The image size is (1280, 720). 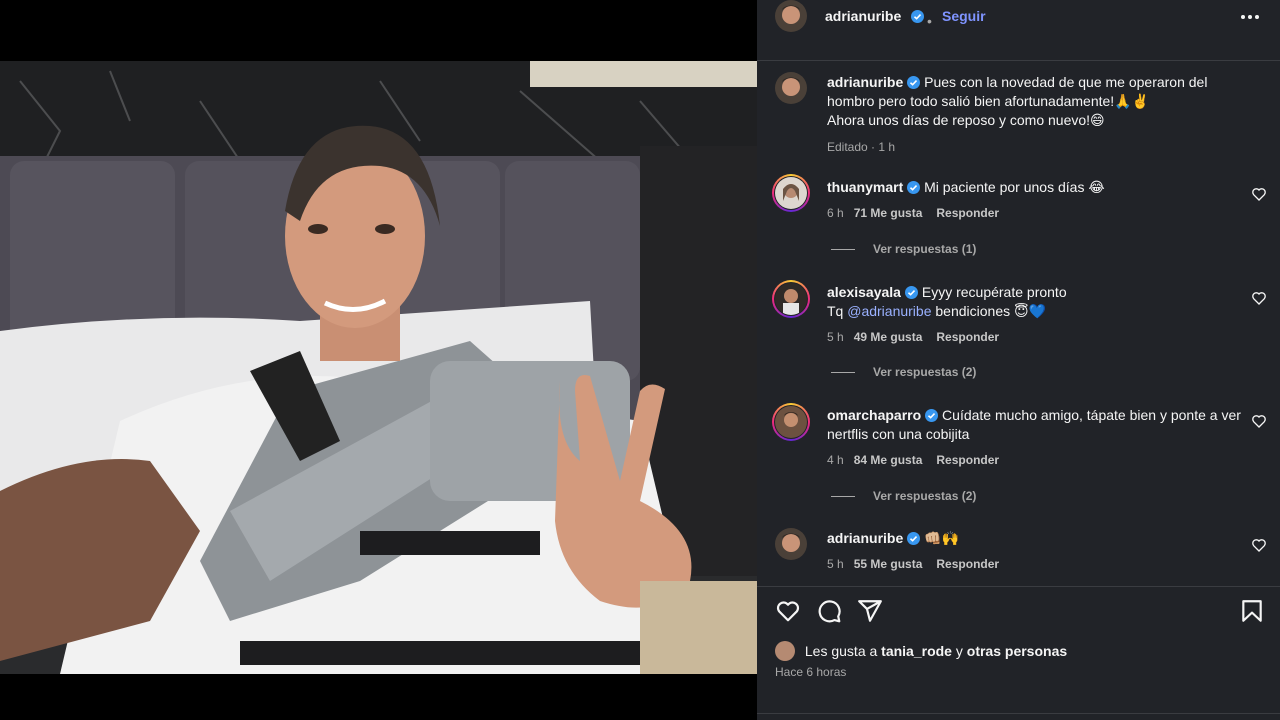 What do you see at coordinates (1018, 30) in the screenshot?
I see `post-header: adrianuribe • Seguir` at bounding box center [1018, 30].